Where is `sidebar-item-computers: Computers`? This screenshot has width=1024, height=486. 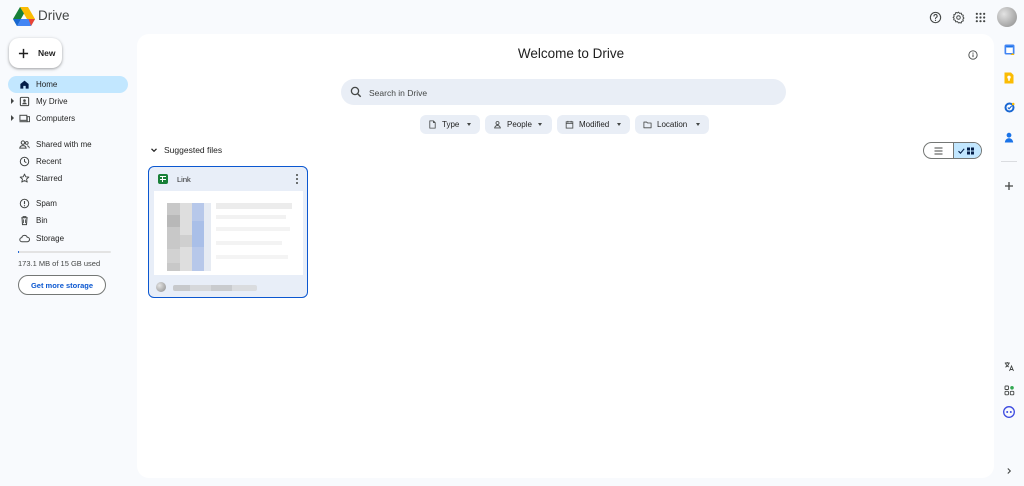
sidebar-item-computers: Computers is located at coordinates (68, 118).